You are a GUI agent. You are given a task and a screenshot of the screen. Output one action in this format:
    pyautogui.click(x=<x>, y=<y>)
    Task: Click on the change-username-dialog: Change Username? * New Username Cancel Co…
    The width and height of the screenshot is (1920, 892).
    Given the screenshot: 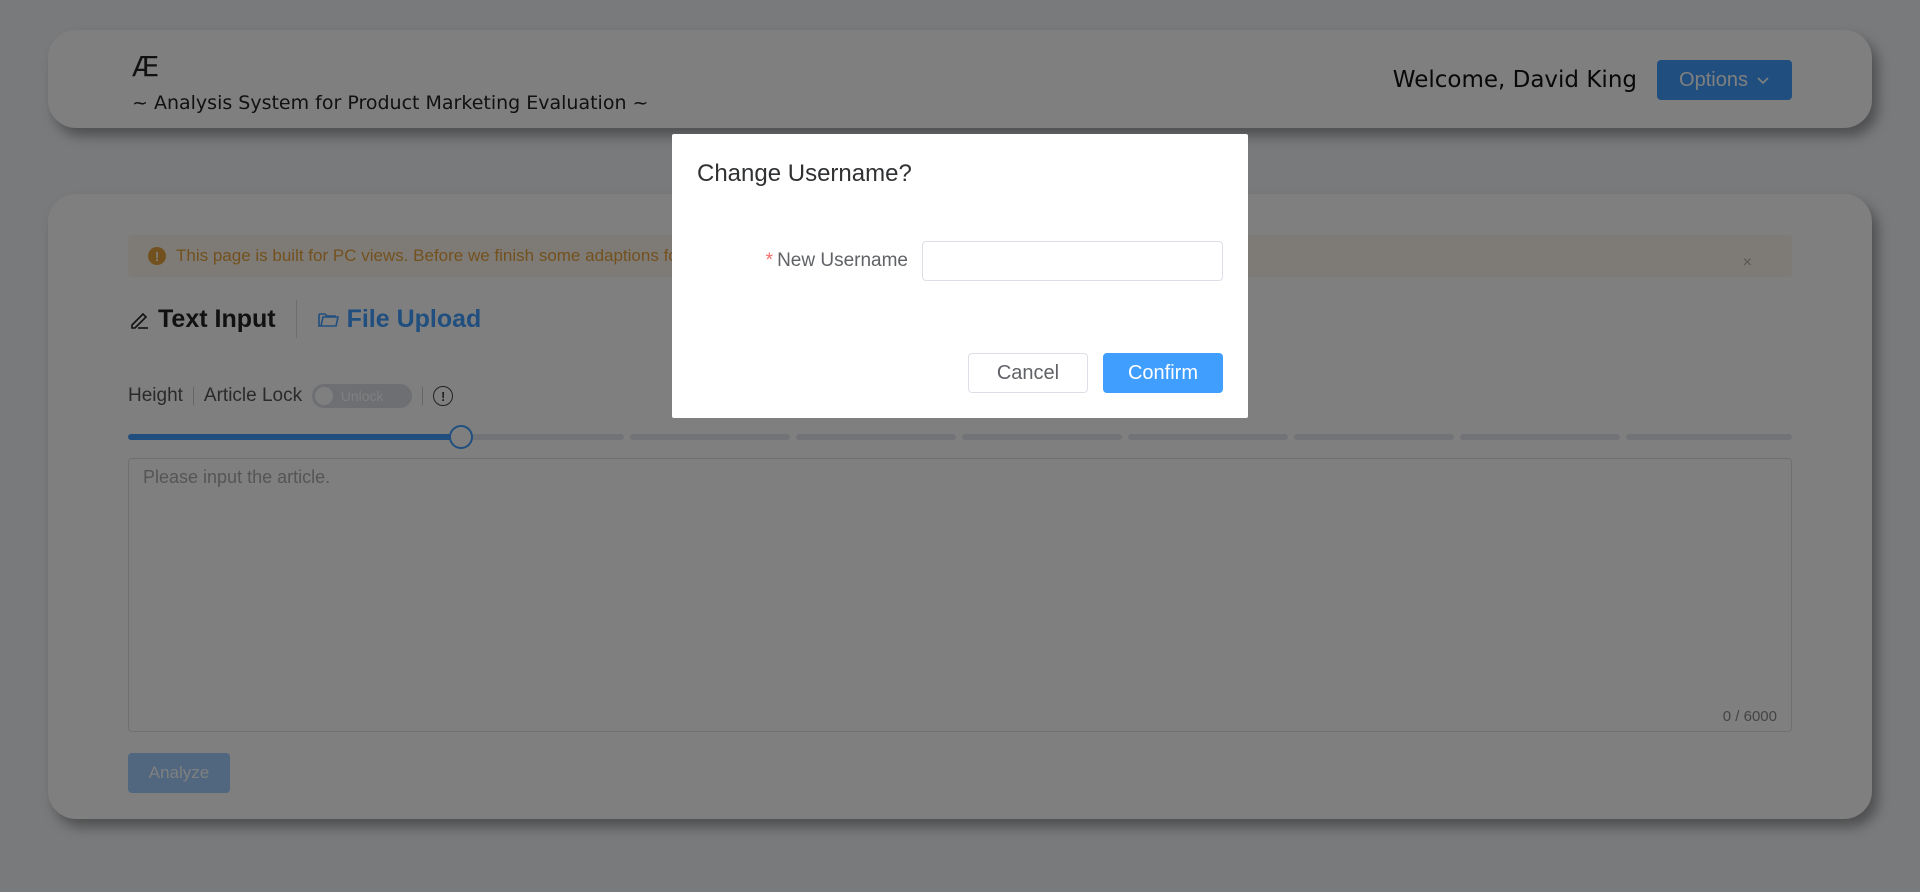 What is the action you would take?
    pyautogui.click(x=960, y=276)
    